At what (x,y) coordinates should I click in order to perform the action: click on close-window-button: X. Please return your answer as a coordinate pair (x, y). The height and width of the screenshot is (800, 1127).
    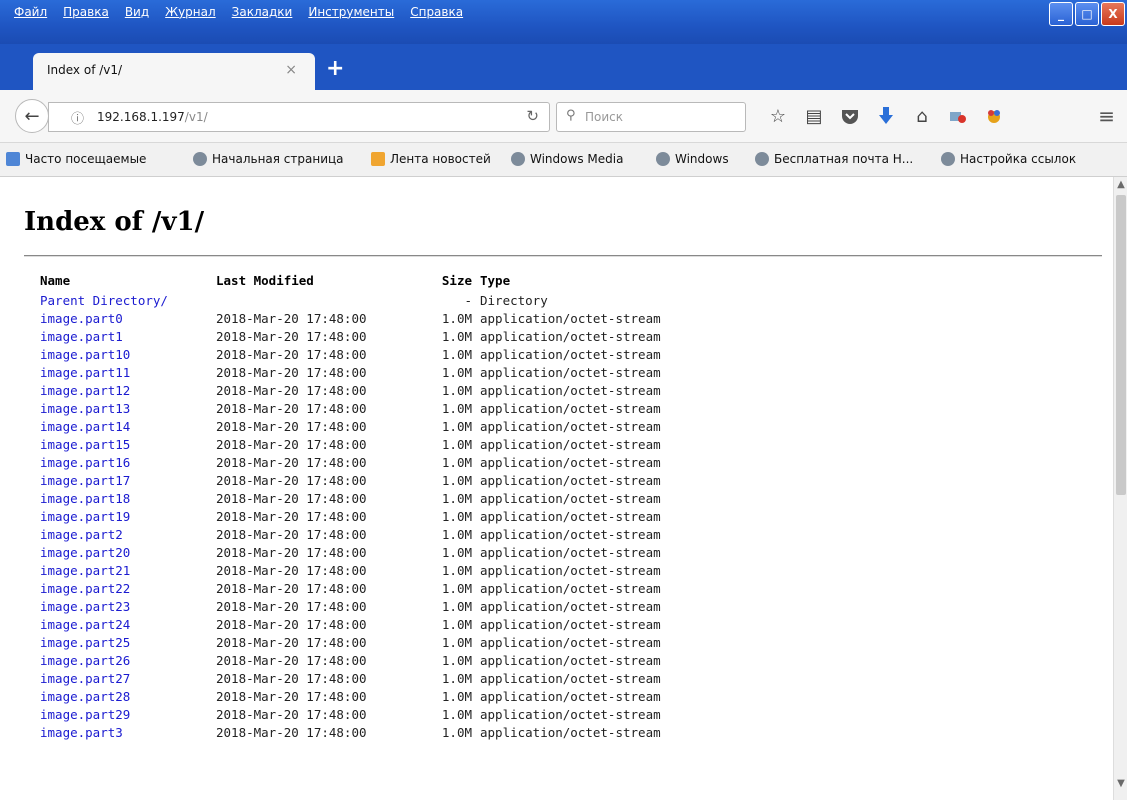
    Looking at the image, I should click on (1113, 14).